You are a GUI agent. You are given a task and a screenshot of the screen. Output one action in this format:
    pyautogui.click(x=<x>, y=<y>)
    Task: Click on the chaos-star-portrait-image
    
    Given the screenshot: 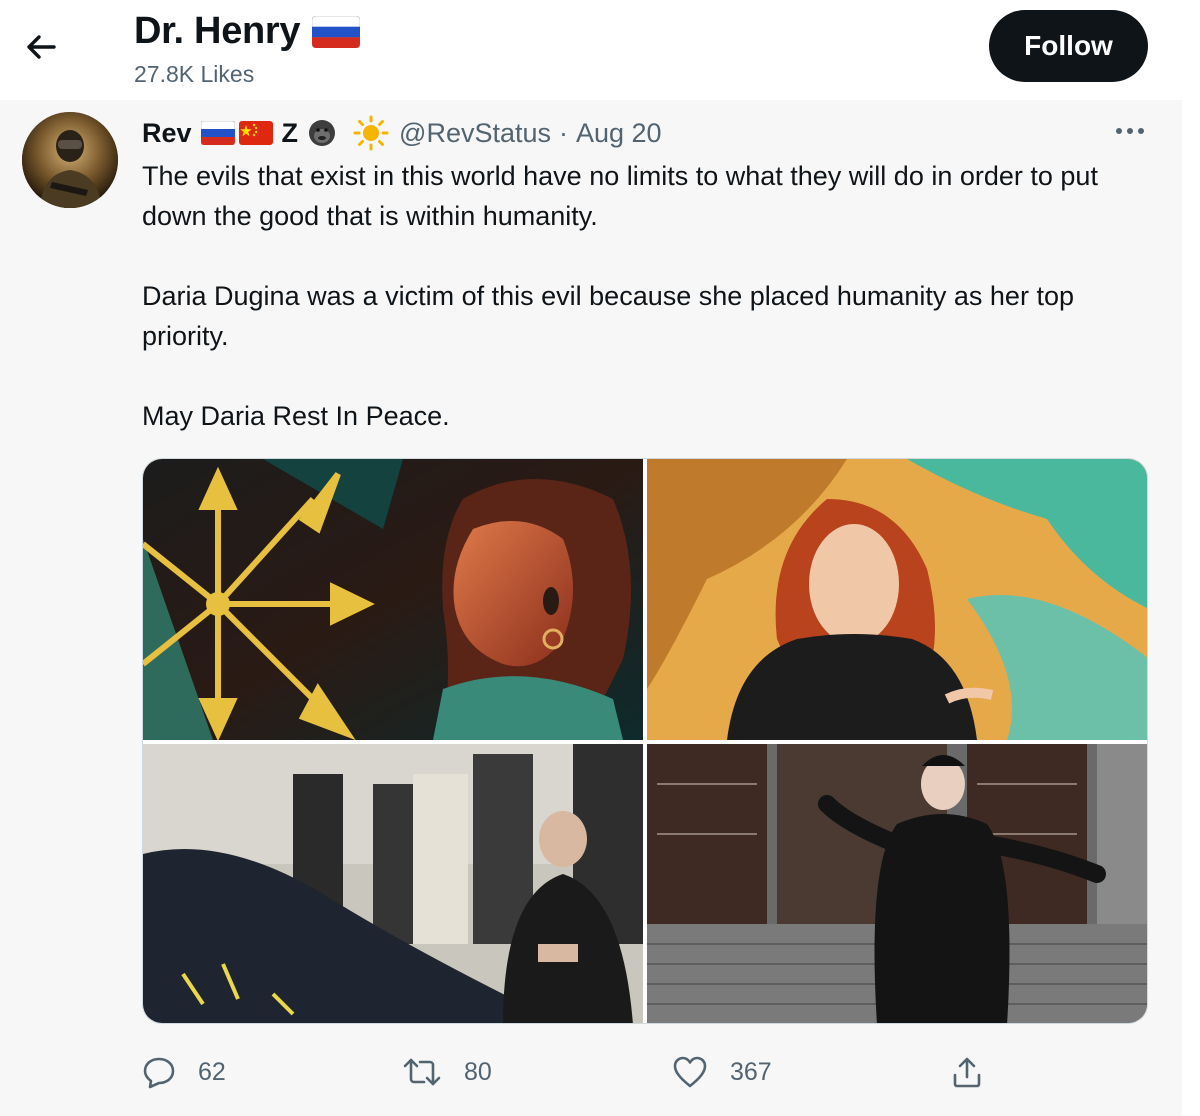 What is the action you would take?
    pyautogui.click(x=393, y=599)
    